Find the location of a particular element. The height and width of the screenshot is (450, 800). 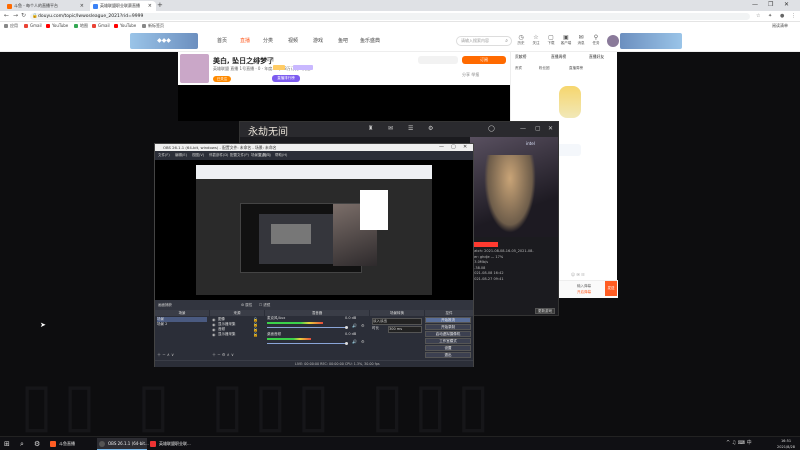

add-scene-icon: ＋ − ∧ ∨ is located at coordinates (165, 354).